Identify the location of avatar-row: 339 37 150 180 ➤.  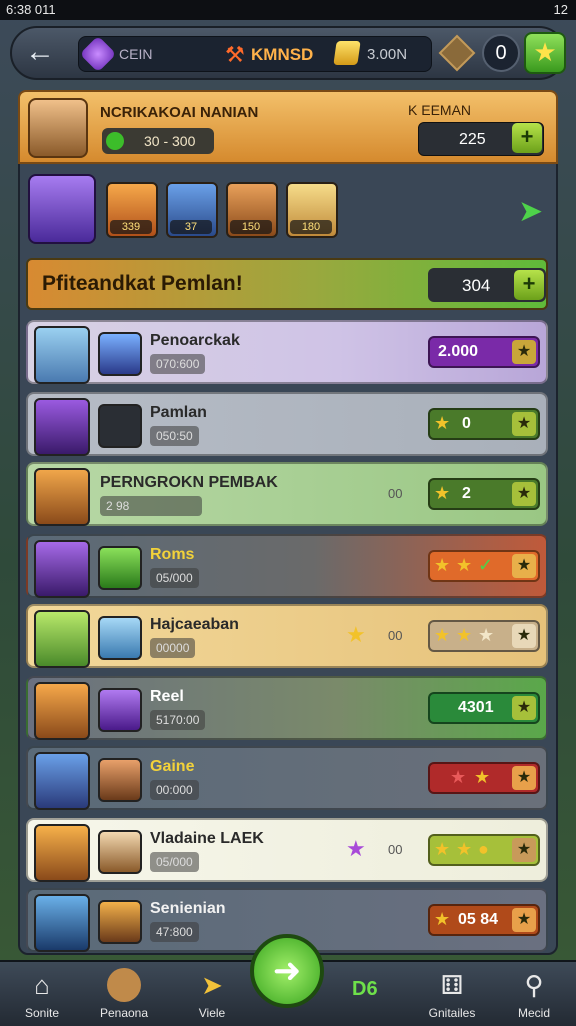
(288, 209).